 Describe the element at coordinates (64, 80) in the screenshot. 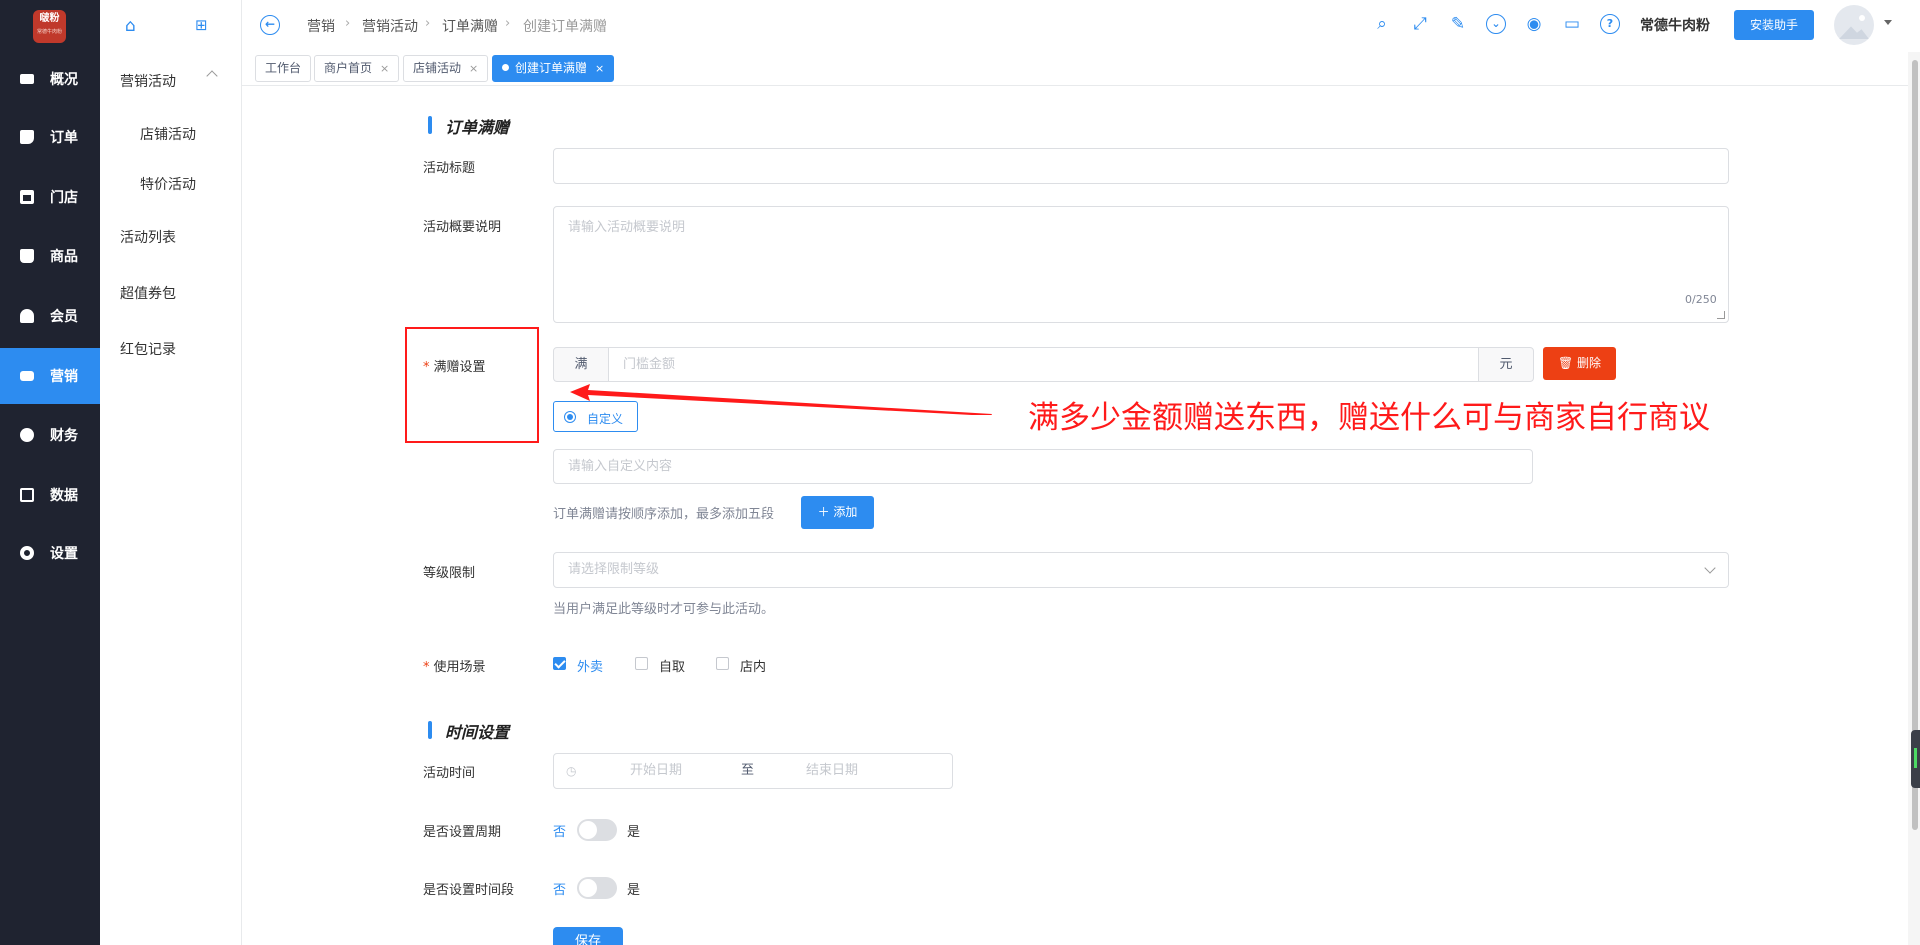

I see `nav-label: 概况` at that location.